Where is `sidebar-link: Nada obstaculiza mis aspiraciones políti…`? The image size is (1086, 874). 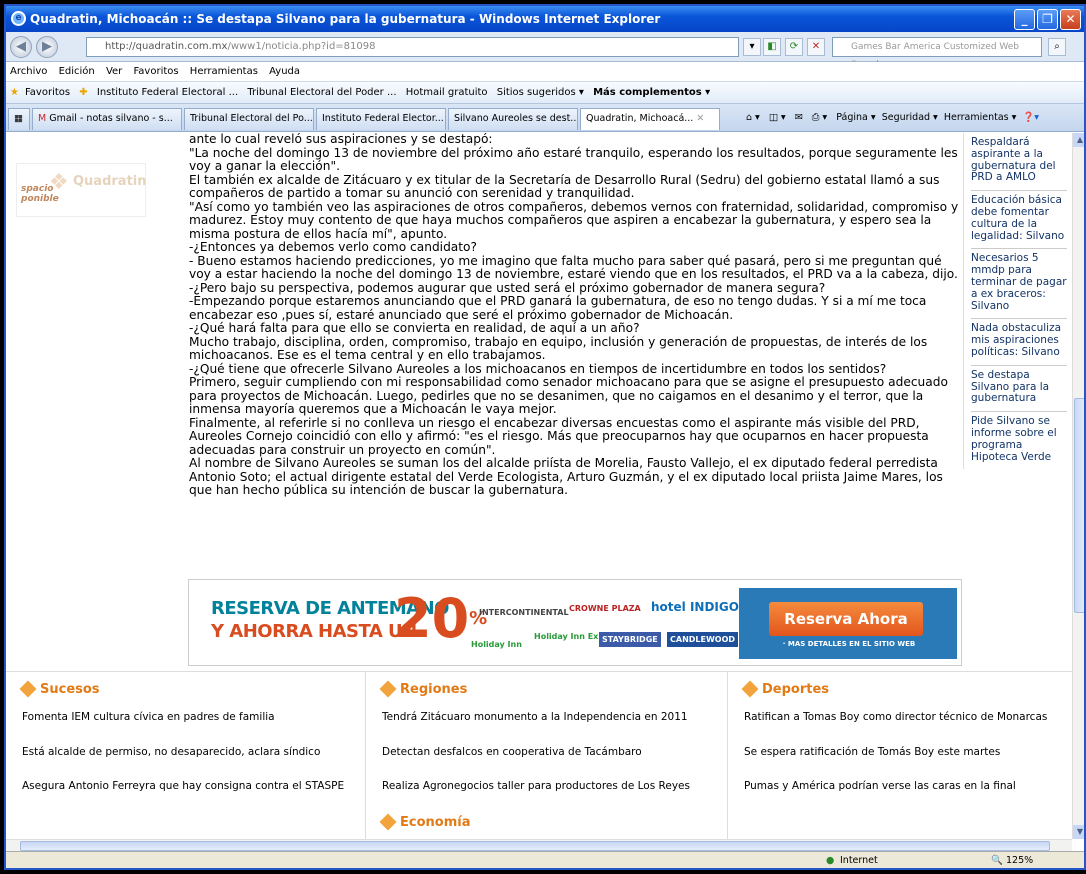
sidebar-link: Nada obstaculiza mis aspiraciones políti… is located at coordinates (1019, 342).